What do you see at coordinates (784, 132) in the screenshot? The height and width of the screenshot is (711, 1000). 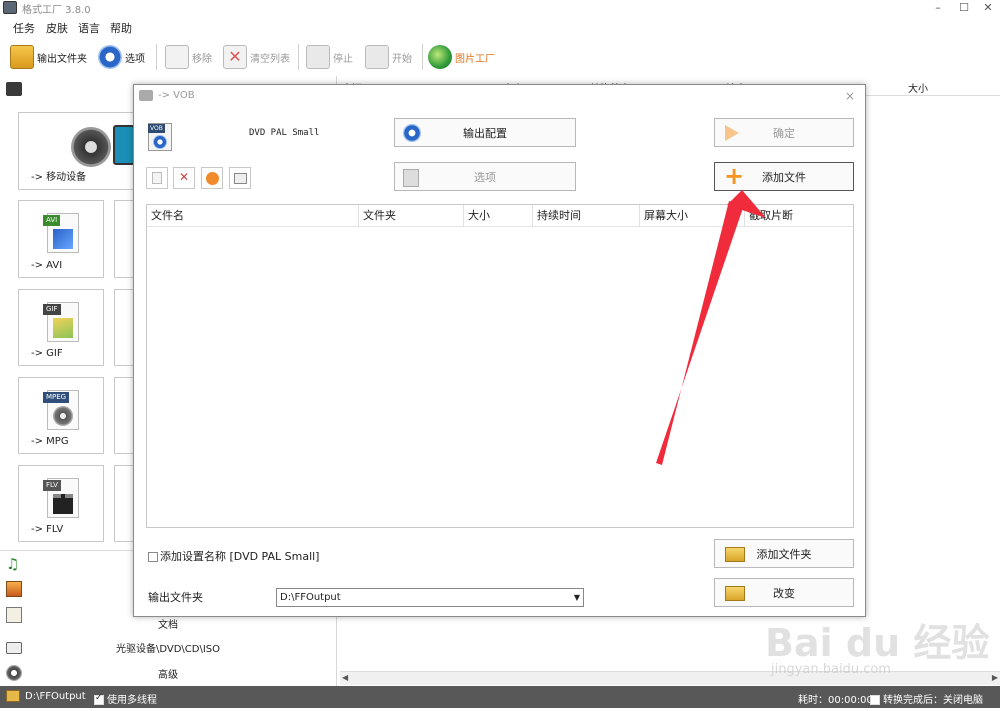 I see `confirm-button: 确定` at bounding box center [784, 132].